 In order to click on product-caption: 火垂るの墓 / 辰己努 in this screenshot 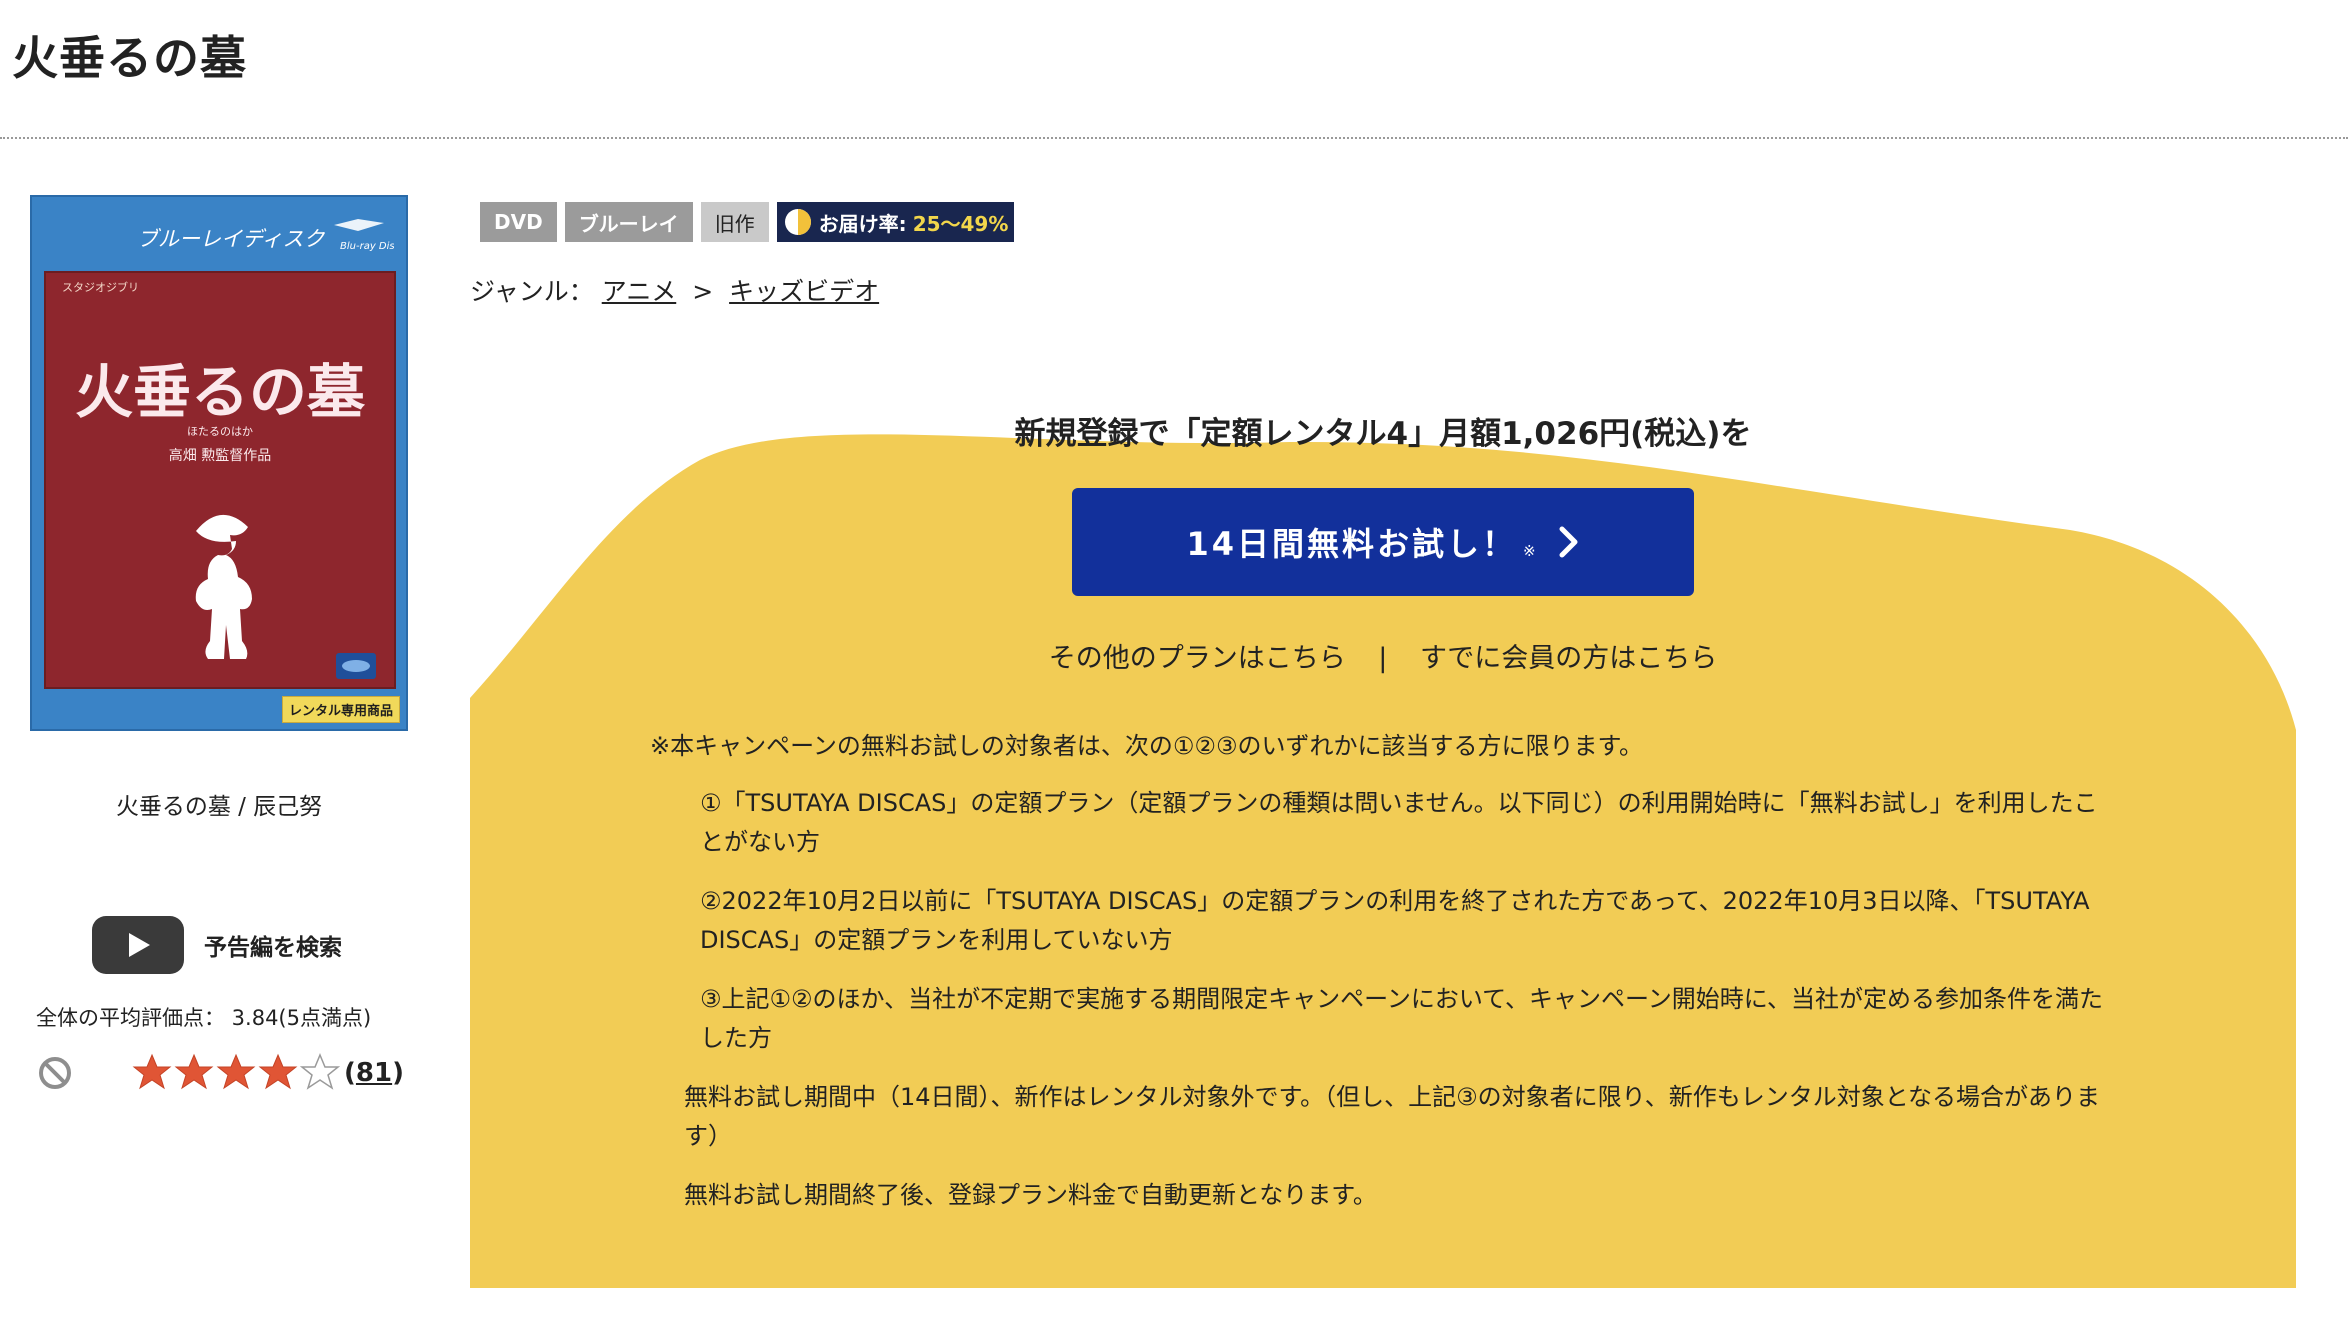, I will do `click(219, 807)`.